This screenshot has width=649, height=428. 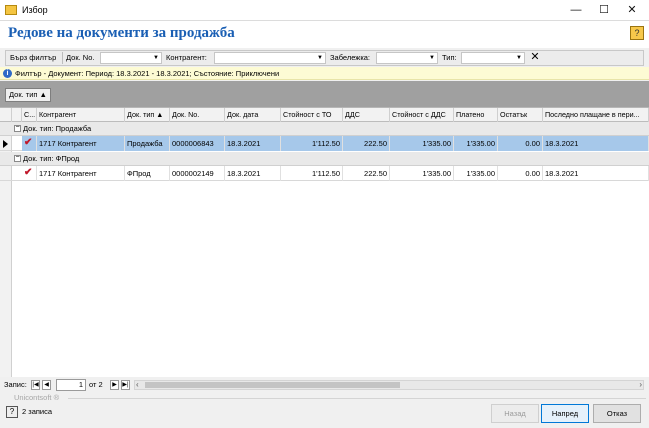 What do you see at coordinates (131, 58) in the screenshot?
I see `doc-no-combo: ▼` at bounding box center [131, 58].